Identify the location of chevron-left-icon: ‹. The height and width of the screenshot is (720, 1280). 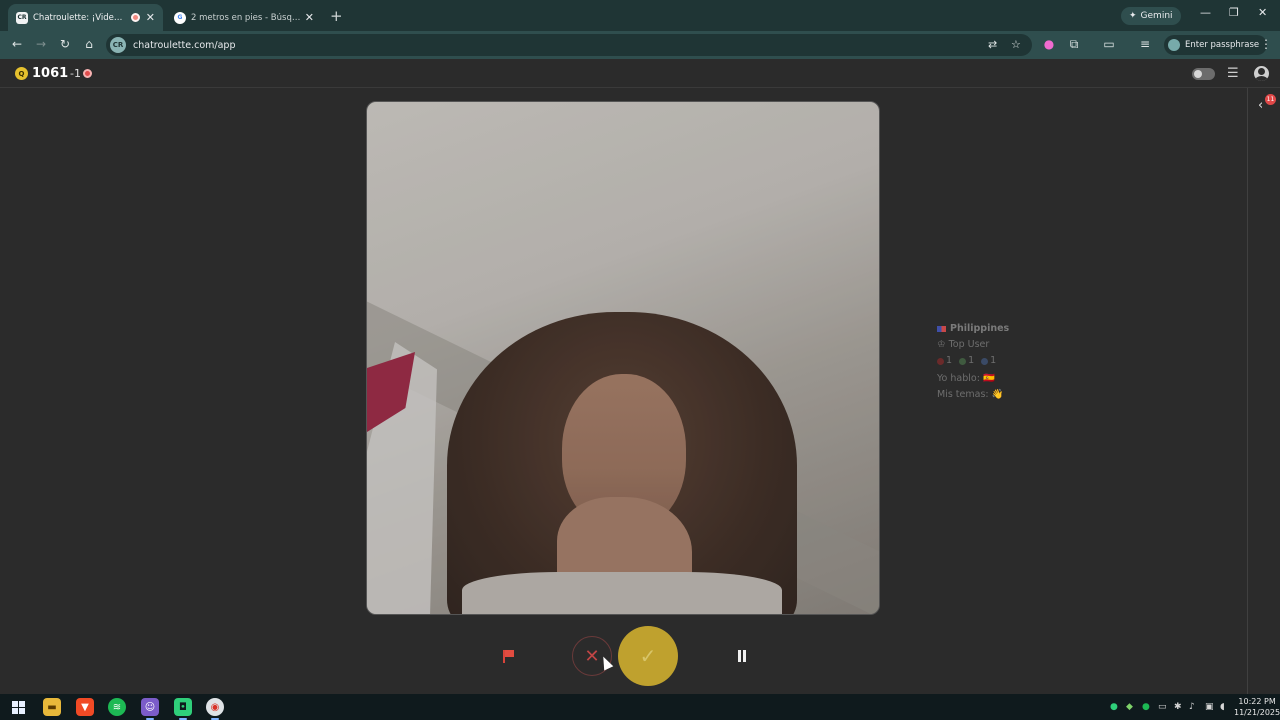
(1260, 105).